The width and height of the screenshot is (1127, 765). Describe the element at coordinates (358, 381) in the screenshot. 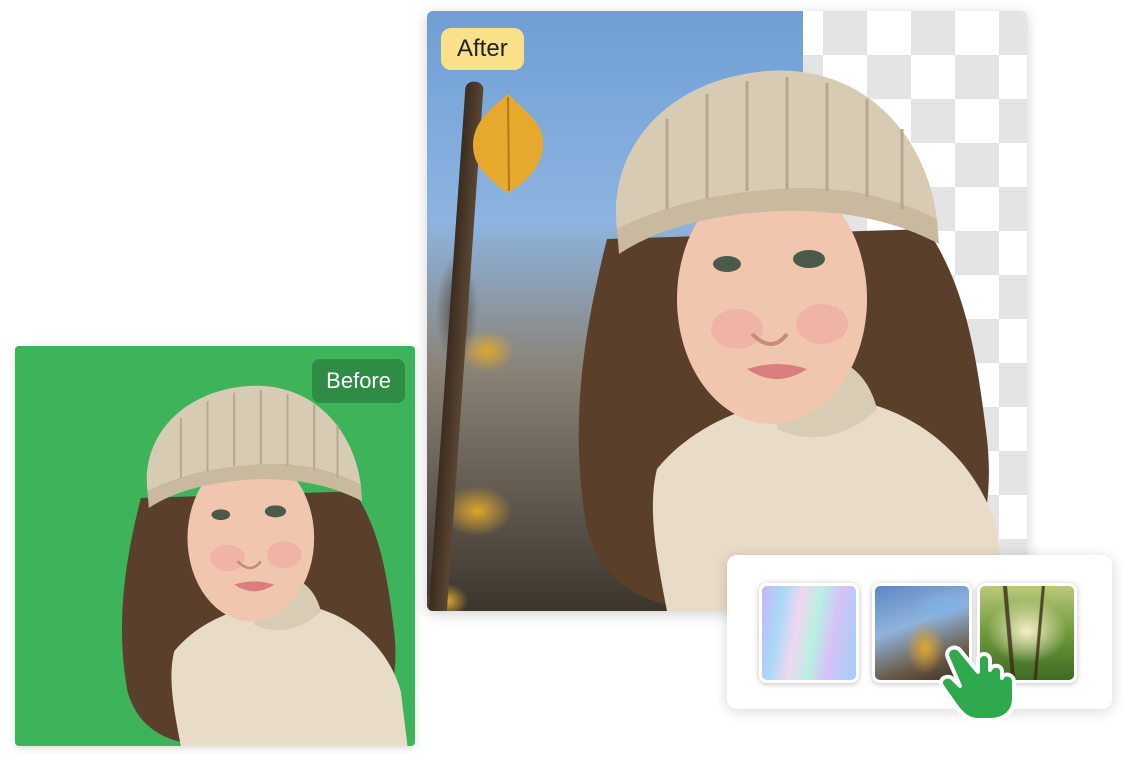

I see `before-label: Before` at that location.